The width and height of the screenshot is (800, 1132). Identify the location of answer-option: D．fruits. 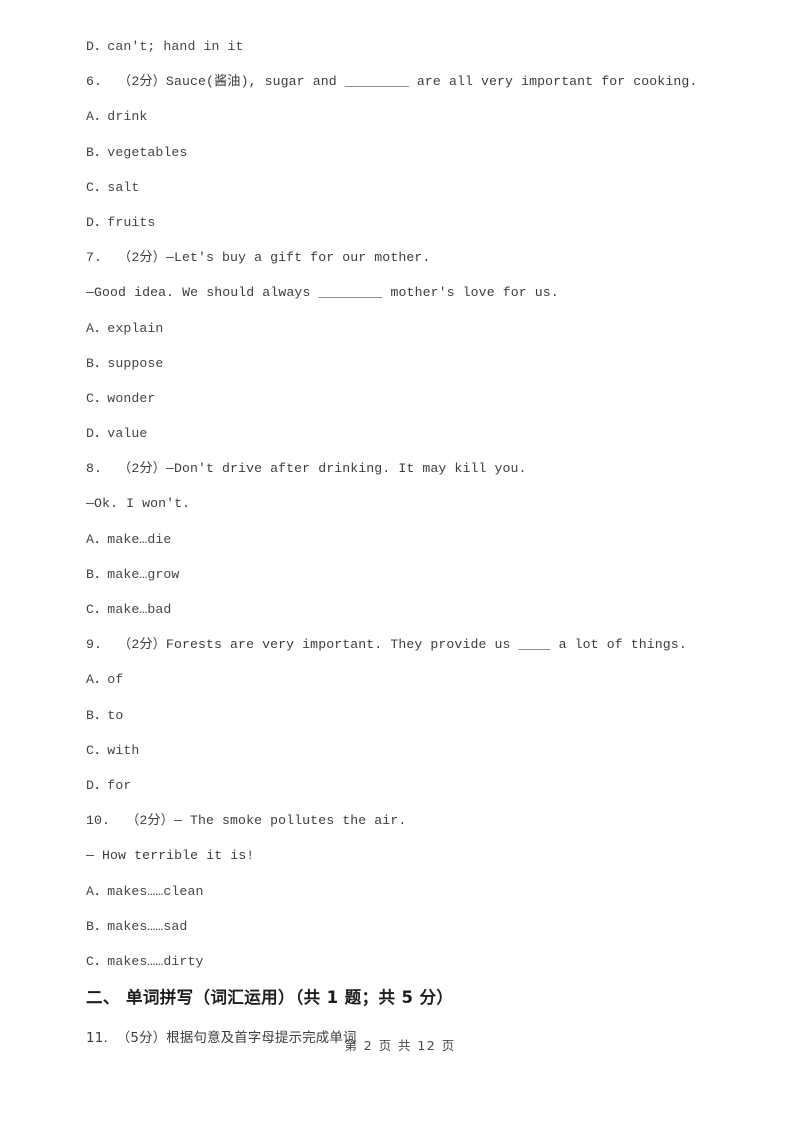
(121, 222).